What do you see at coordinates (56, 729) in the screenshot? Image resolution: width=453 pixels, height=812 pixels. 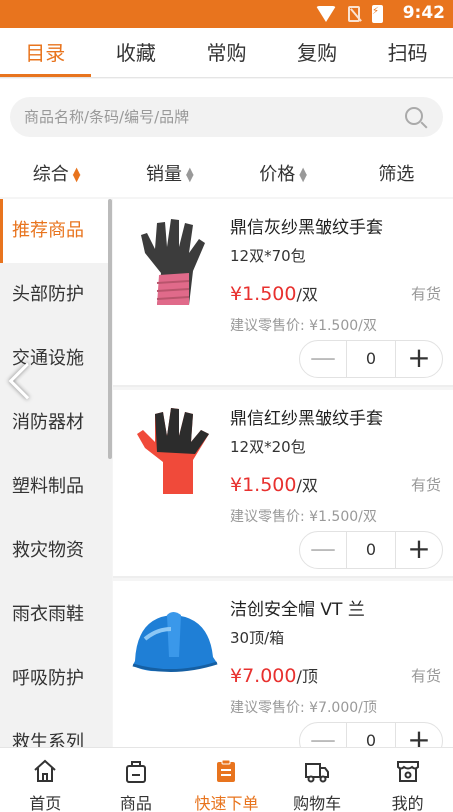 I see `category-item-lifesaving: 救生系列` at bounding box center [56, 729].